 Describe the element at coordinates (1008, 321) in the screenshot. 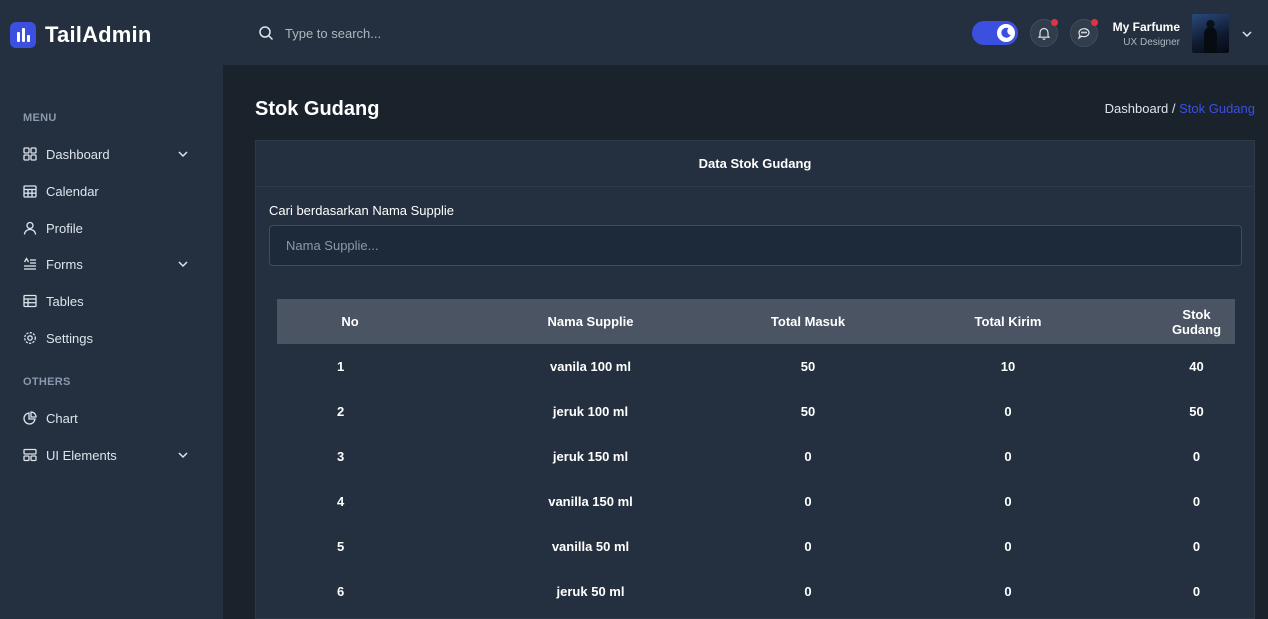

I see `column-header: Total Kirim` at that location.